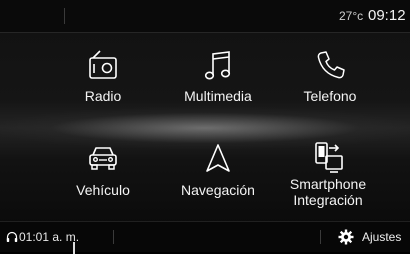 This screenshot has width=410, height=254. What do you see at coordinates (346, 237) in the screenshot?
I see `gear-icon` at bounding box center [346, 237].